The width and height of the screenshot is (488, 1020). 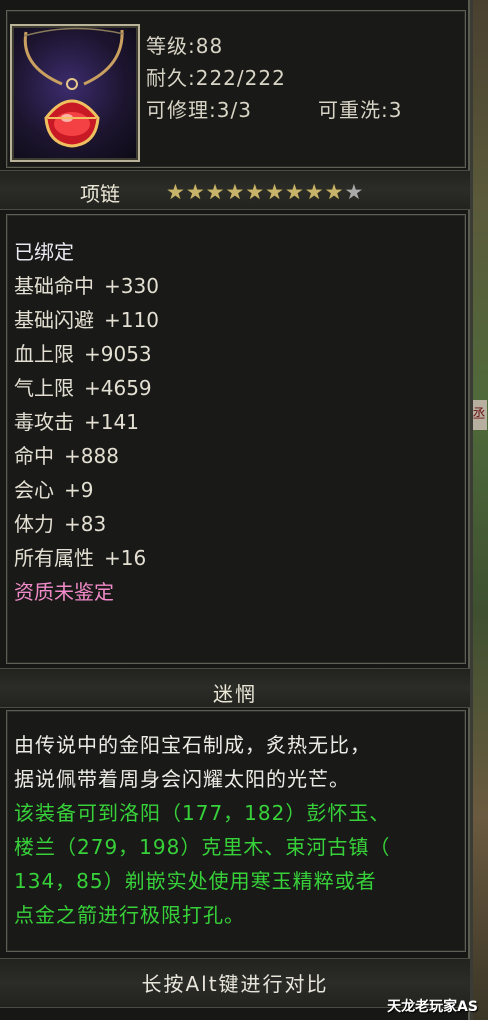 What do you see at coordinates (76, 420) in the screenshot?
I see `attribute-row: 毒攻击 +141` at bounding box center [76, 420].